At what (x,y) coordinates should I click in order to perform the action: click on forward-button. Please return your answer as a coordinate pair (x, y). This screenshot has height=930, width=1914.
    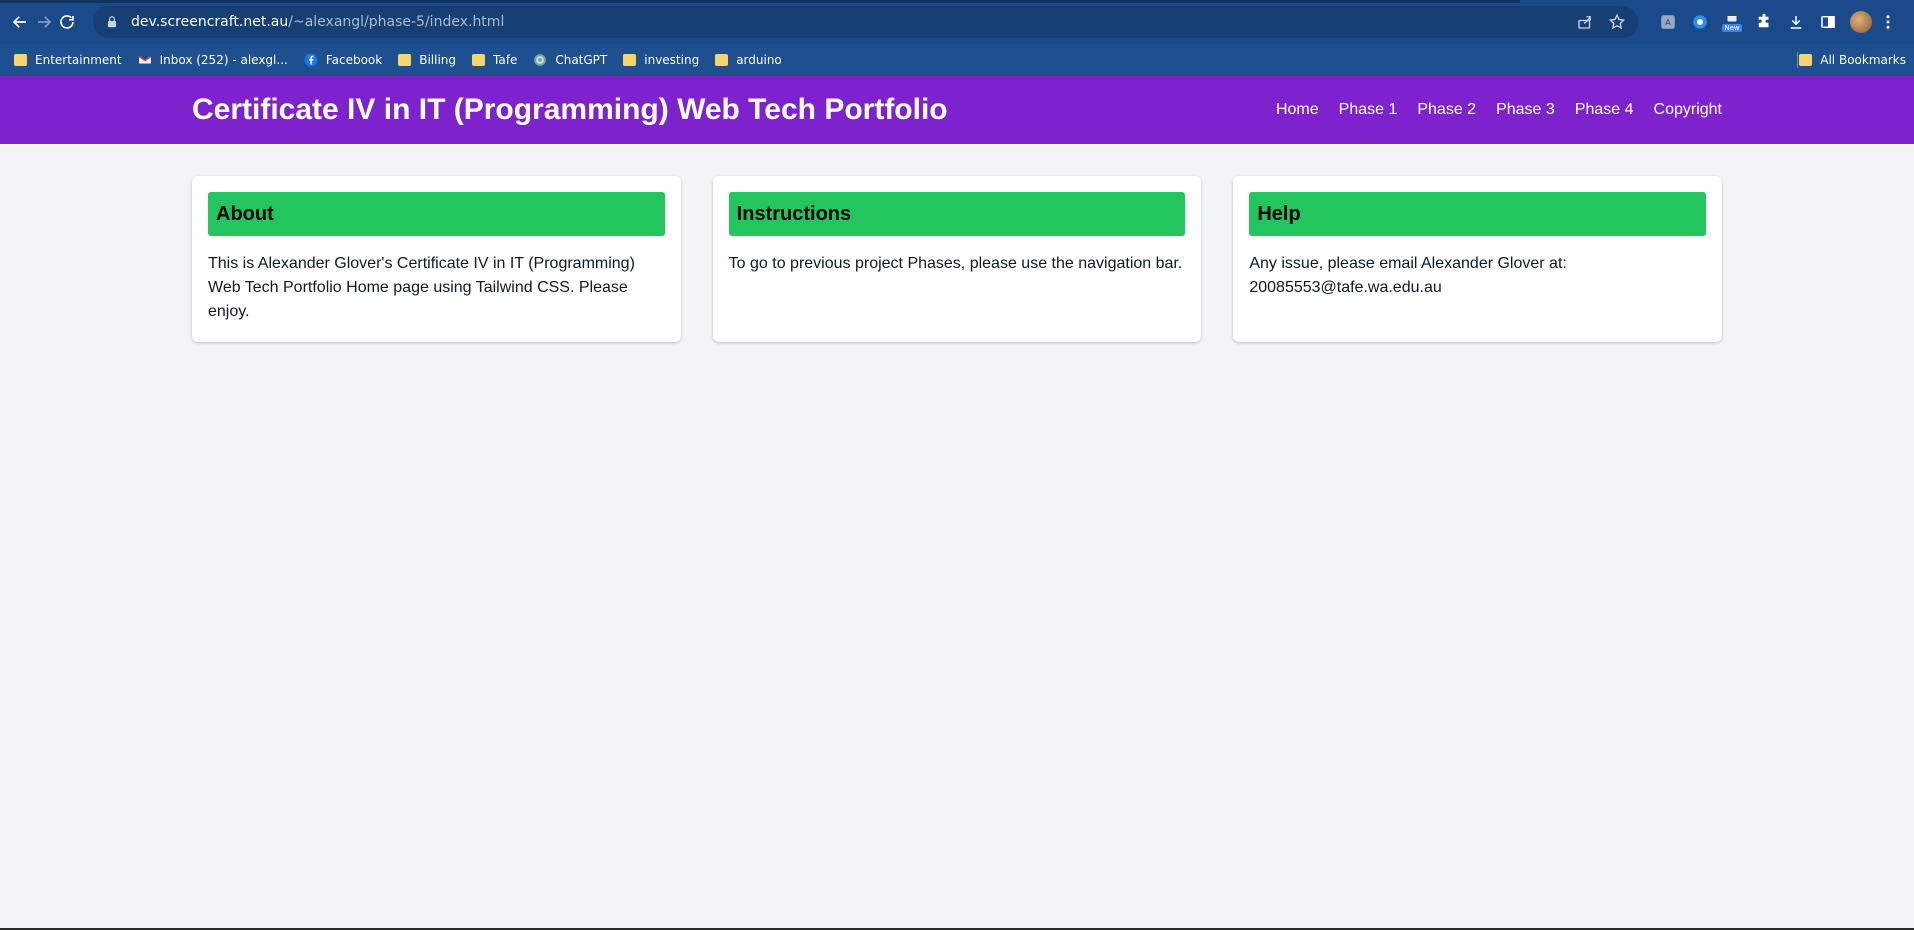
    Looking at the image, I should click on (44, 22).